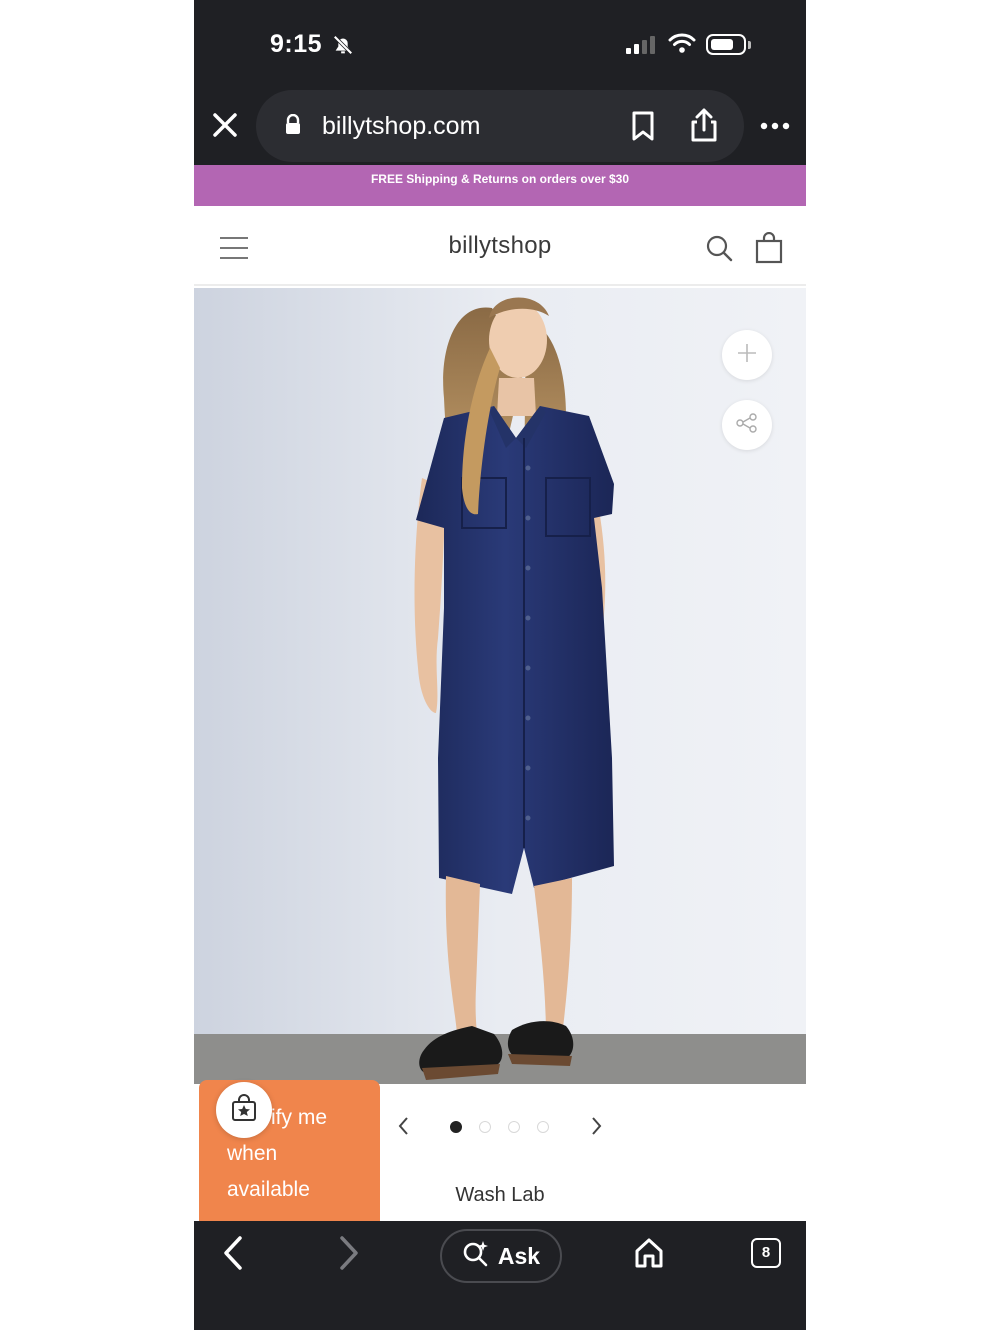 The height and width of the screenshot is (1333, 1000). Describe the element at coordinates (500, 246) in the screenshot. I see `site-header: billytshop` at that location.